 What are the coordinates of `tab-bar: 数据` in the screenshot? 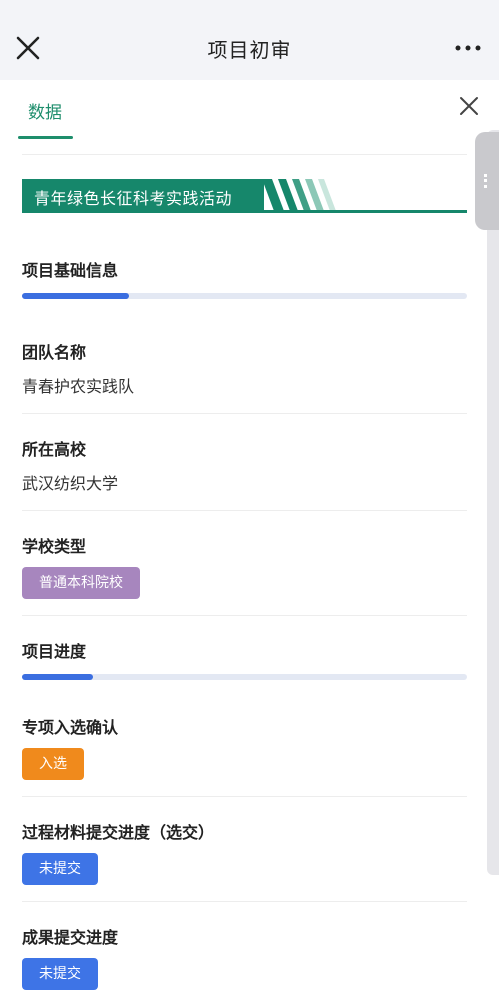 It's located at (249, 110).